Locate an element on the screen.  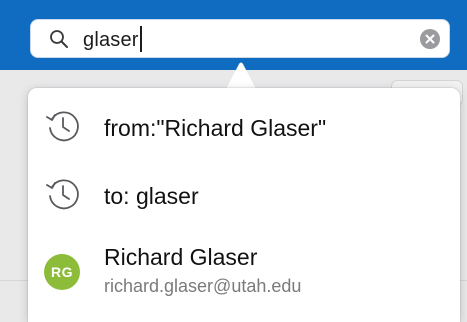
contact-name: Richard Glaser is located at coordinates (181, 257).